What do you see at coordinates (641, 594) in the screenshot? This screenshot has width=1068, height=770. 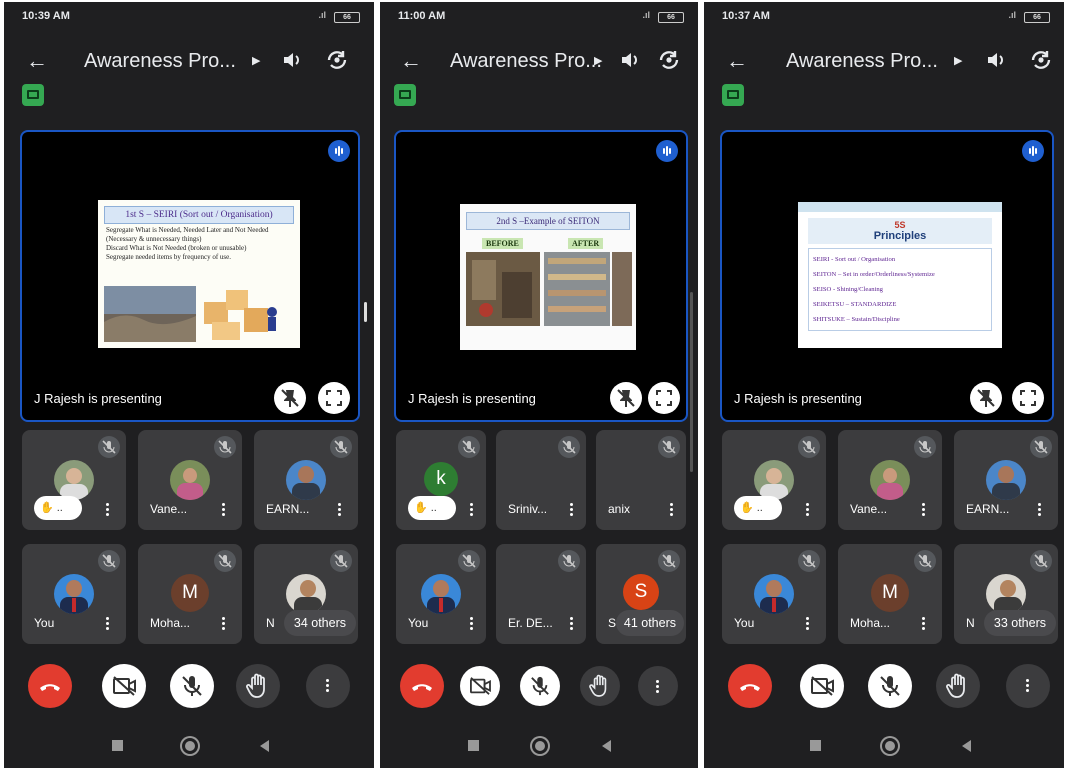 I see `participant-tile: S S 41 others` at bounding box center [641, 594].